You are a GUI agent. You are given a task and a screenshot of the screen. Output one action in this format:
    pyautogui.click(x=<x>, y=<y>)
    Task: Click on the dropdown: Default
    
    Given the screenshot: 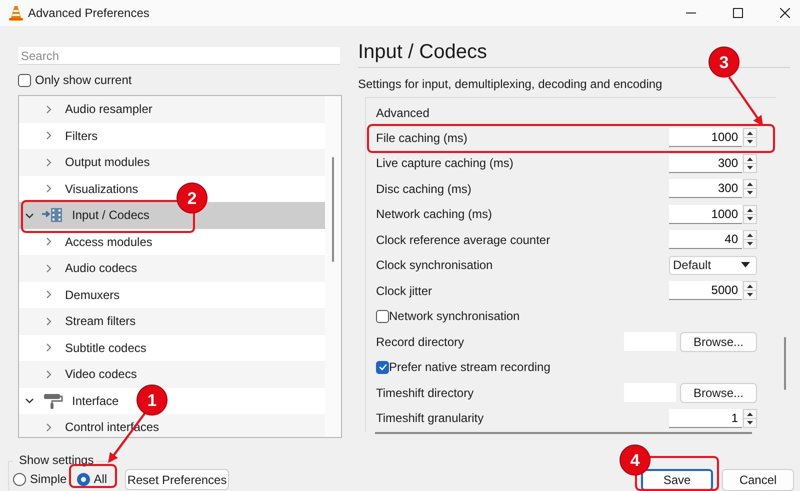 What is the action you would take?
    pyautogui.click(x=713, y=265)
    